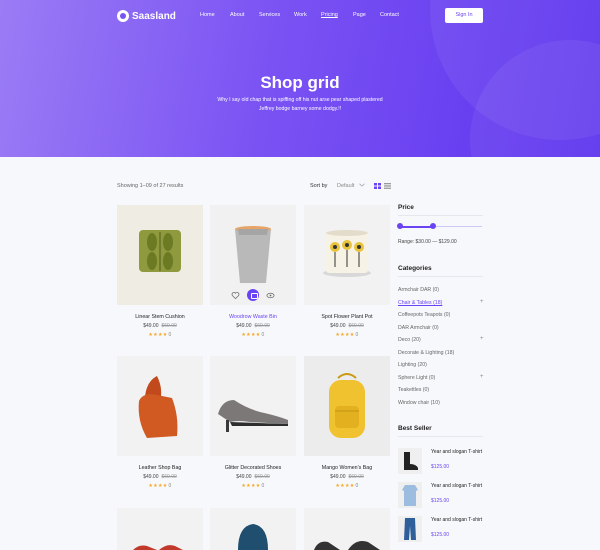 This screenshot has width=600, height=550. What do you see at coordinates (418, 328) in the screenshot?
I see `category-item: DAR Armchair (0)` at bounding box center [418, 328].